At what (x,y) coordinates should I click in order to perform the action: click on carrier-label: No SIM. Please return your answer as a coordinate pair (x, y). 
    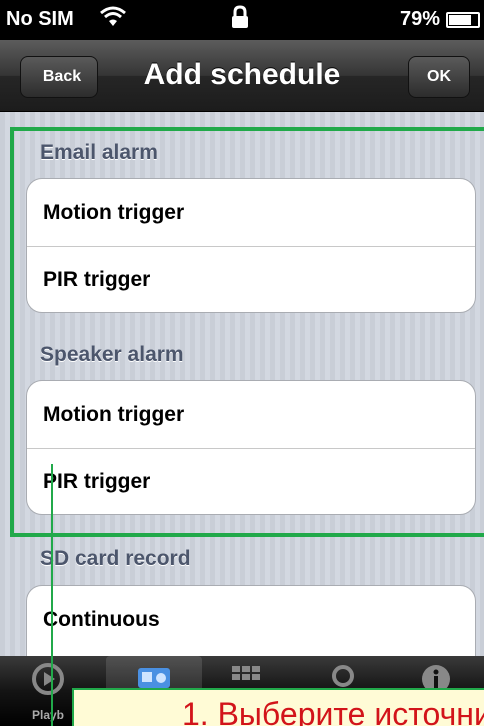
    Looking at the image, I should click on (40, 19).